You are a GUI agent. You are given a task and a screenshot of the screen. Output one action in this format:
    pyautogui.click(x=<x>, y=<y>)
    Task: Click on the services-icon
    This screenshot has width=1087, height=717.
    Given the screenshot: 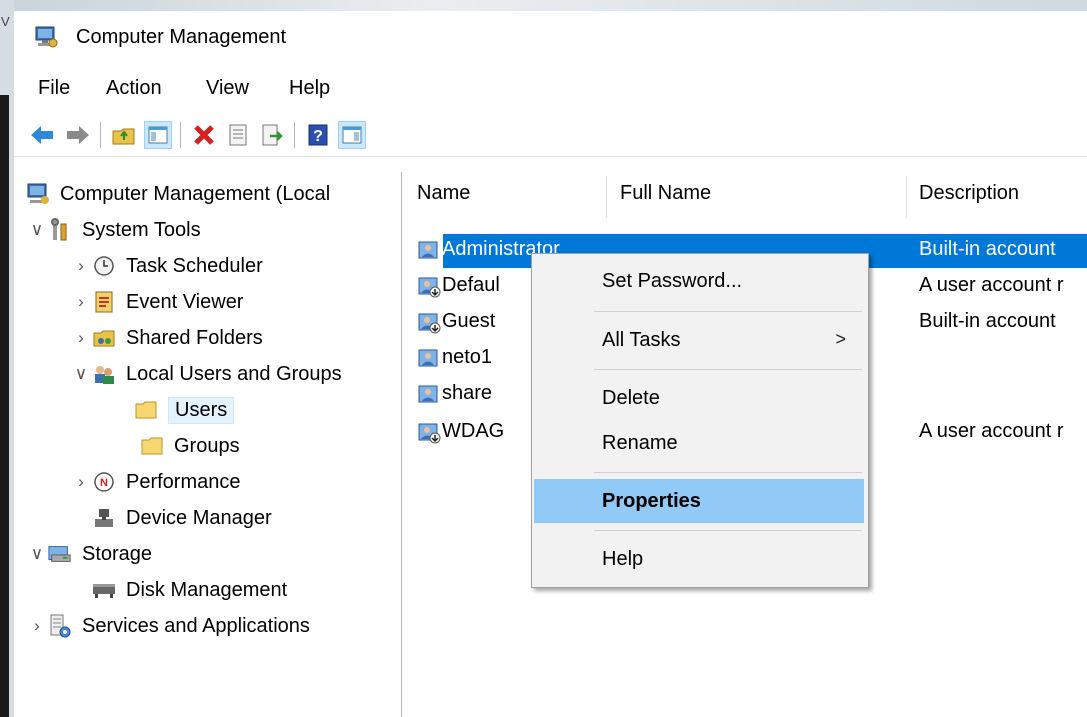 What is the action you would take?
    pyautogui.click(x=60, y=626)
    